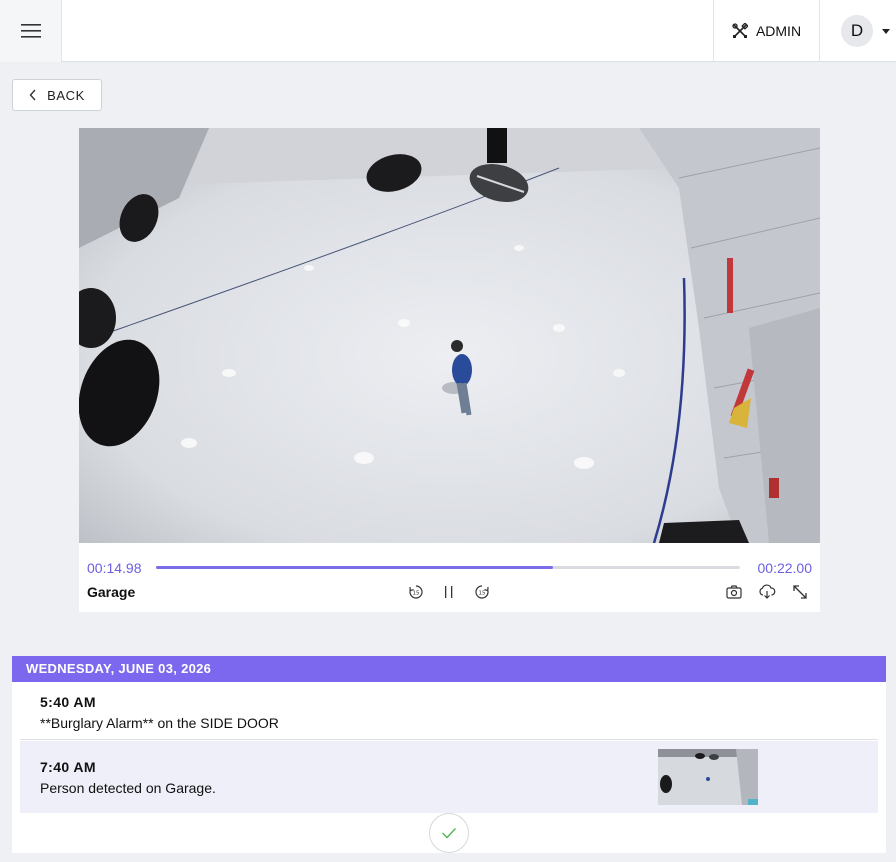 Image resolution: width=896 pixels, height=862 pixels. I want to click on player-controls: 00:14.98 00:22.00 Garage 15 15, so click(449, 577).